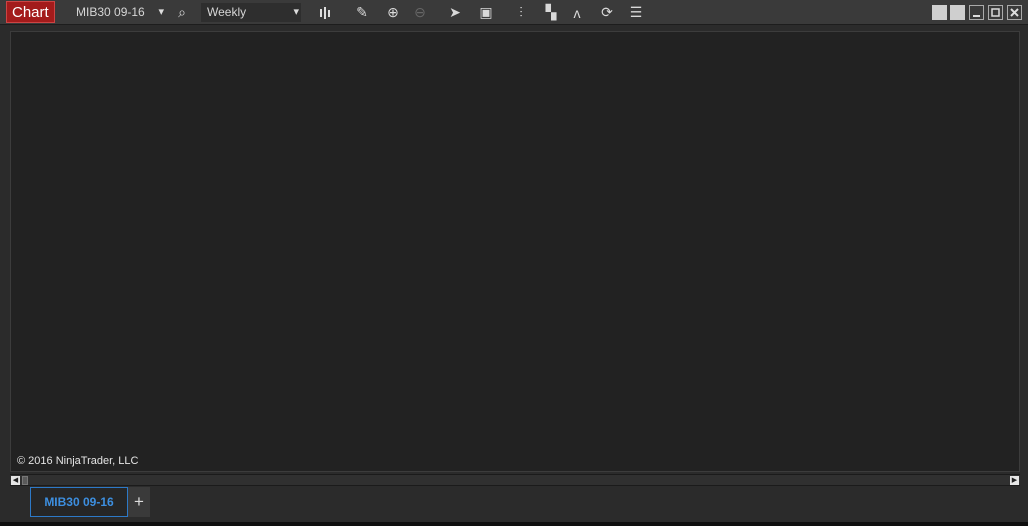  What do you see at coordinates (362, 12) in the screenshot?
I see `pencil-icon: ✎` at bounding box center [362, 12].